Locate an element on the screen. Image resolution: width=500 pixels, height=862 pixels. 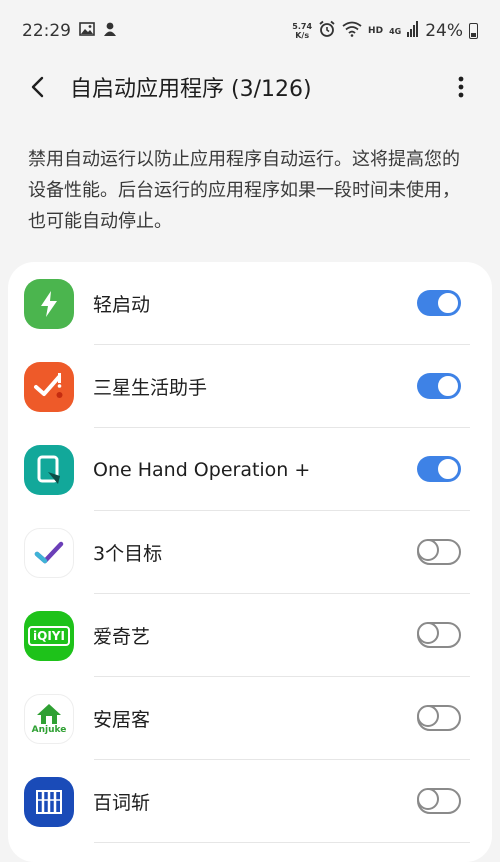
notification-app-icon is located at coordinates (110, 31).